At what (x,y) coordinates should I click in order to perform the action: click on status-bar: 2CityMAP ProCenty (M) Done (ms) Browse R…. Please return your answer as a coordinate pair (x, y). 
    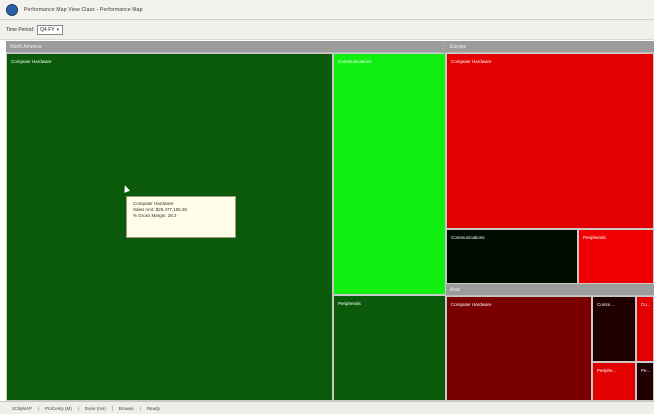
    Looking at the image, I should click on (327, 407).